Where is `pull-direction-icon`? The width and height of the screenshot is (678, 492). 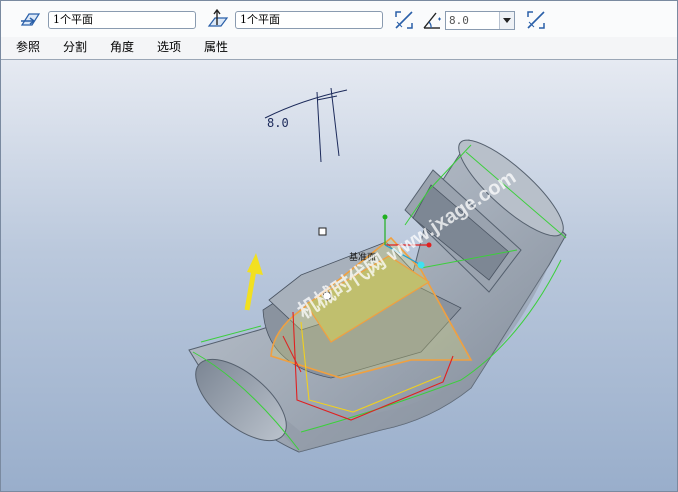 pull-direction-icon is located at coordinates (218, 20).